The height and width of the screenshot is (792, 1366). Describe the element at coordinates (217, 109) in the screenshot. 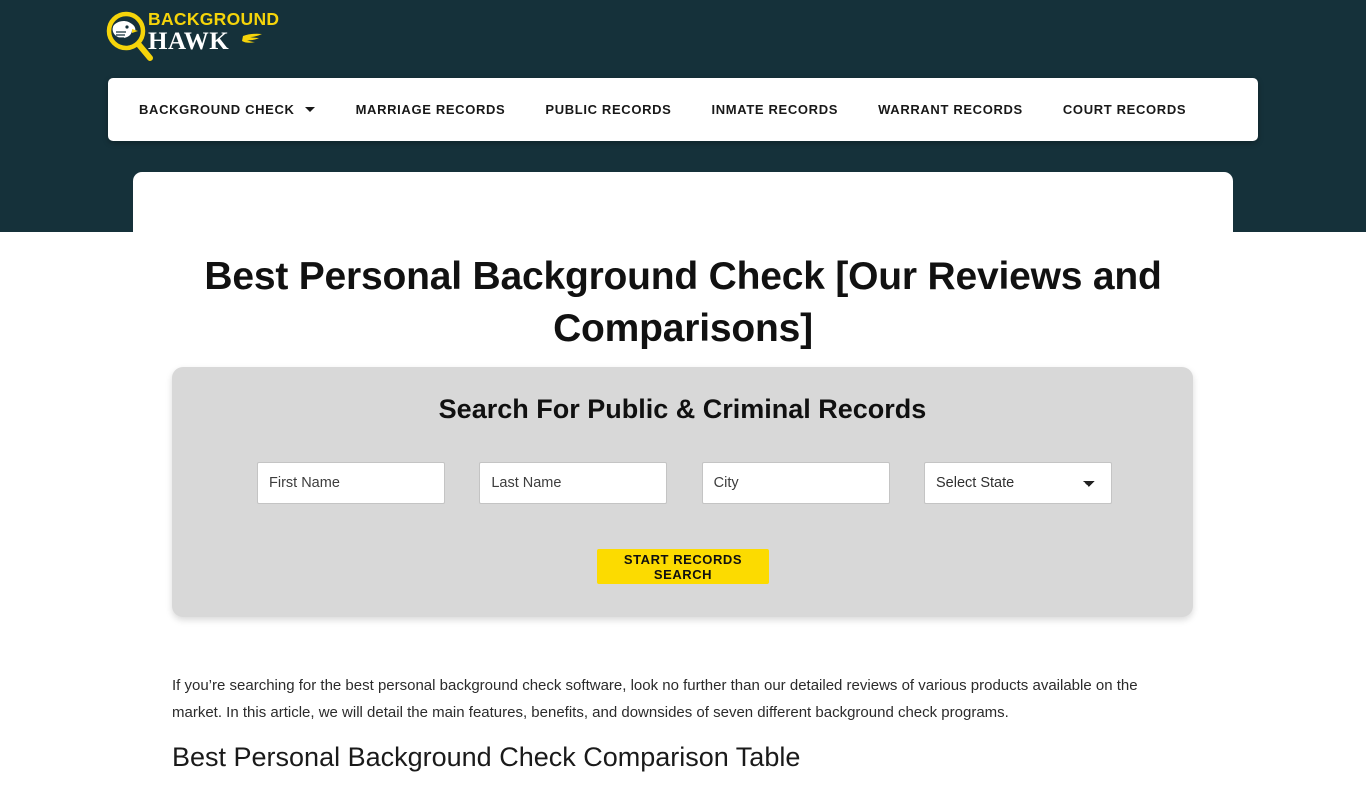

I see `nav-item-label: BACKGROUND CHECK` at that location.